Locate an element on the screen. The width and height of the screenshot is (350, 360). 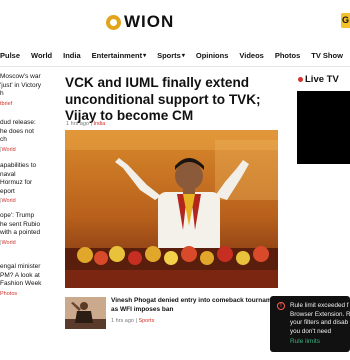
nav-item-label: Pulse is located at coordinates (10, 55).